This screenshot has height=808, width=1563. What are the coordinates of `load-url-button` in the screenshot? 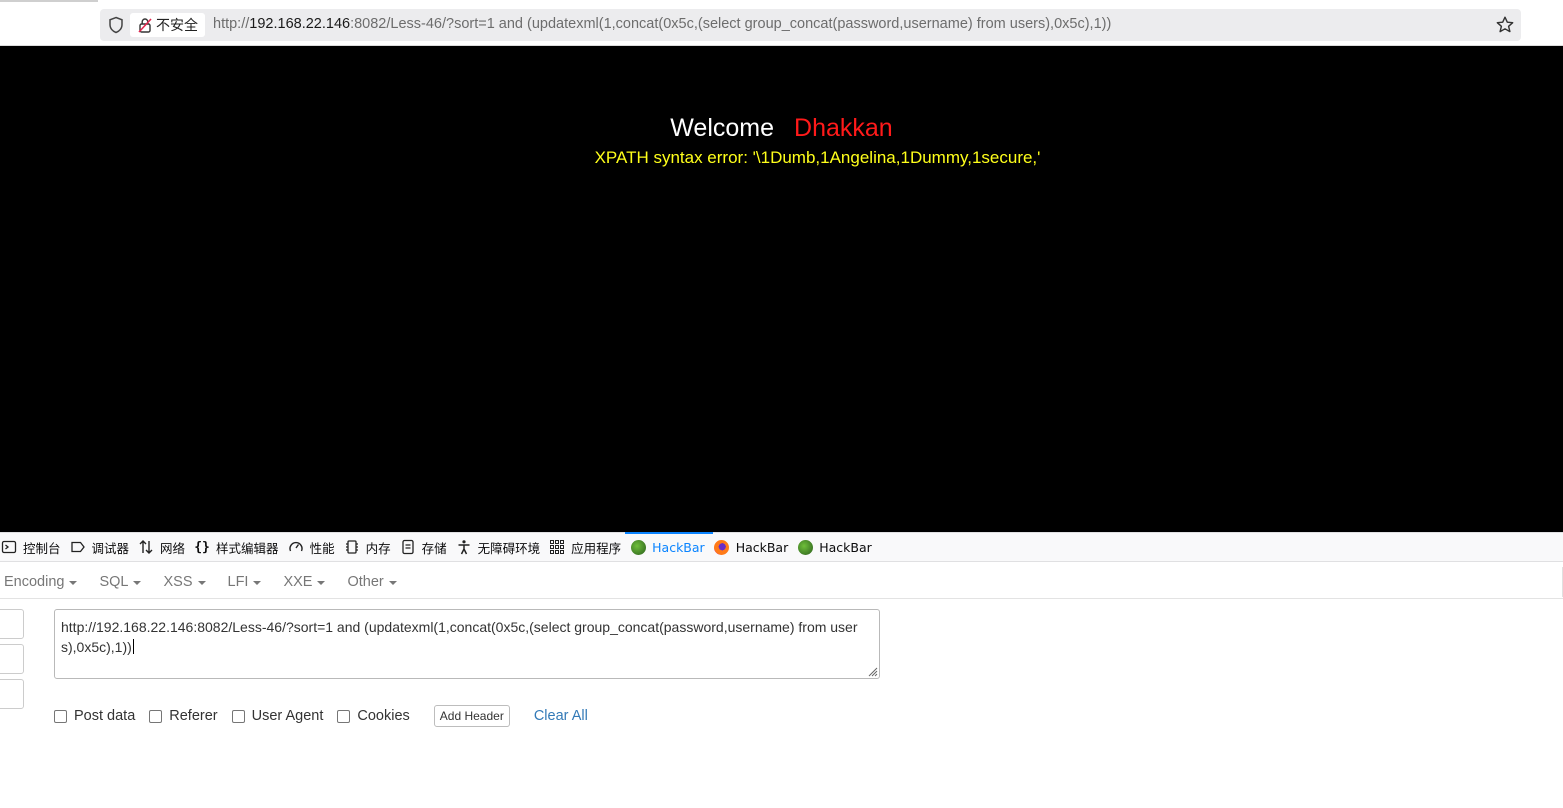 It's located at (12, 624).